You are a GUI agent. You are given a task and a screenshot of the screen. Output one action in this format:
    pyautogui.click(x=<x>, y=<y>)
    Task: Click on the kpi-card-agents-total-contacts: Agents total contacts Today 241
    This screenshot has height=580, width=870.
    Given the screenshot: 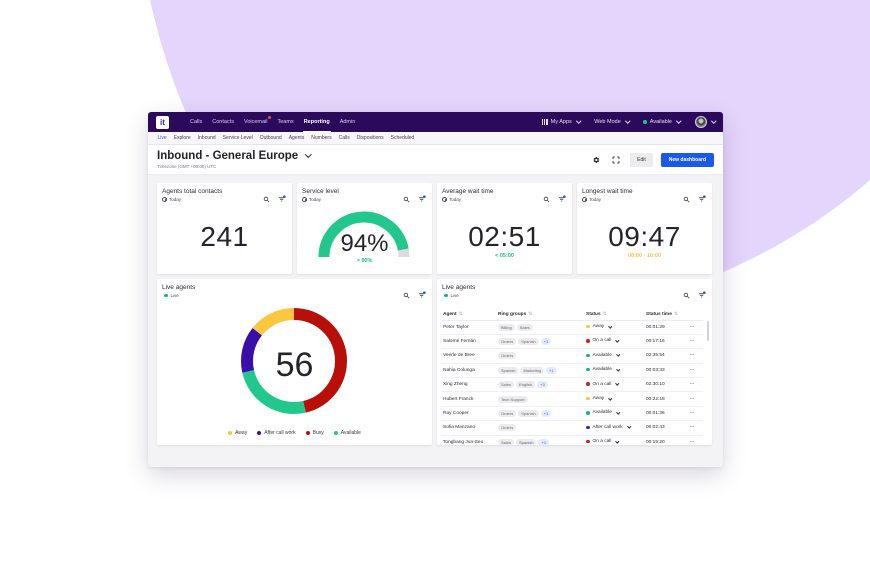 What is the action you would take?
    pyautogui.click(x=224, y=228)
    